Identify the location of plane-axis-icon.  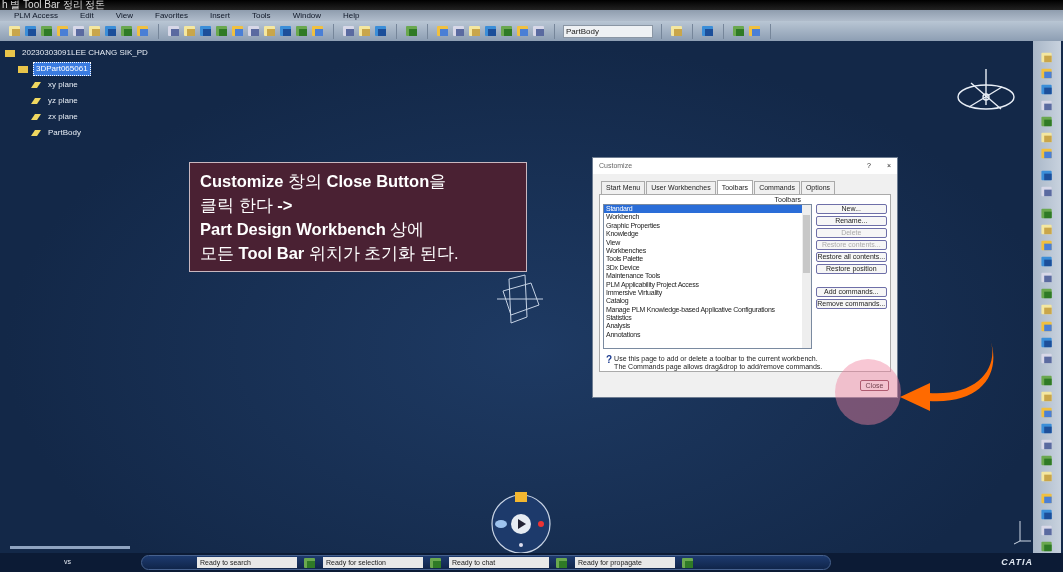
(520, 299).